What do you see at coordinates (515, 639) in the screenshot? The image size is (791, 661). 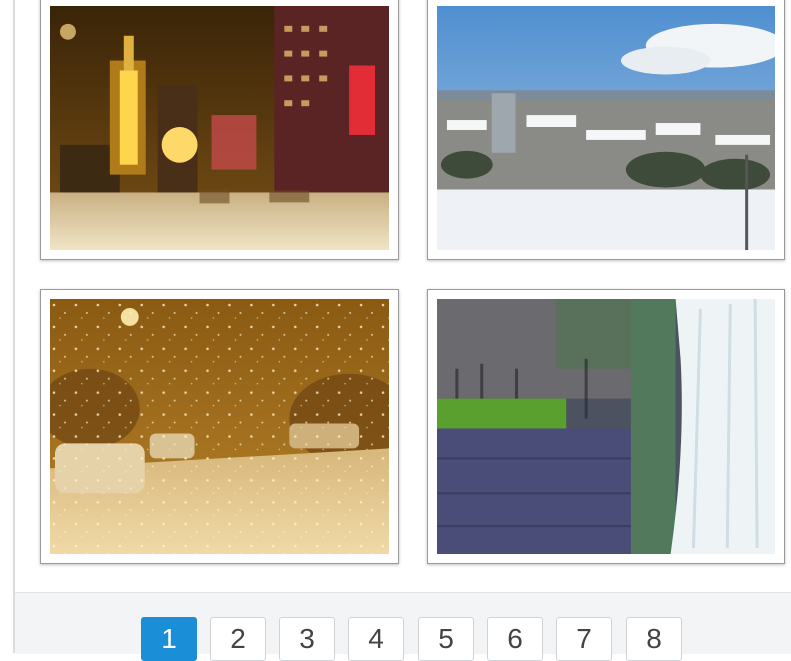 I see `page-6-button: 6` at bounding box center [515, 639].